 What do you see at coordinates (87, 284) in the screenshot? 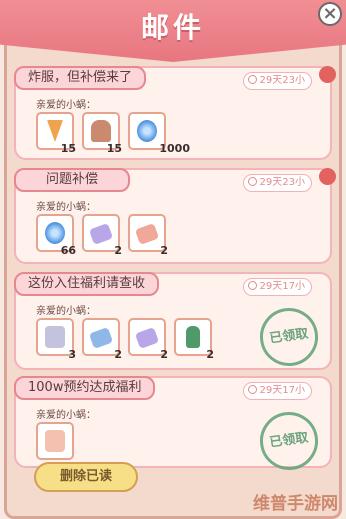
I see `mail-title: 这份入住福利请查收` at bounding box center [87, 284].